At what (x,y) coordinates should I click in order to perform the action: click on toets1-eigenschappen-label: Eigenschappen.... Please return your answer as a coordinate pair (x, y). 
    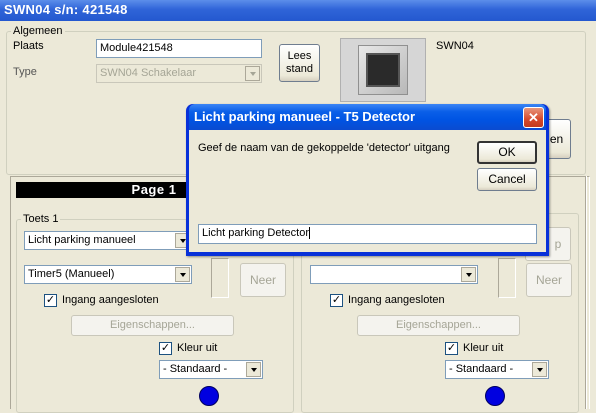
    Looking at the image, I should click on (152, 325).